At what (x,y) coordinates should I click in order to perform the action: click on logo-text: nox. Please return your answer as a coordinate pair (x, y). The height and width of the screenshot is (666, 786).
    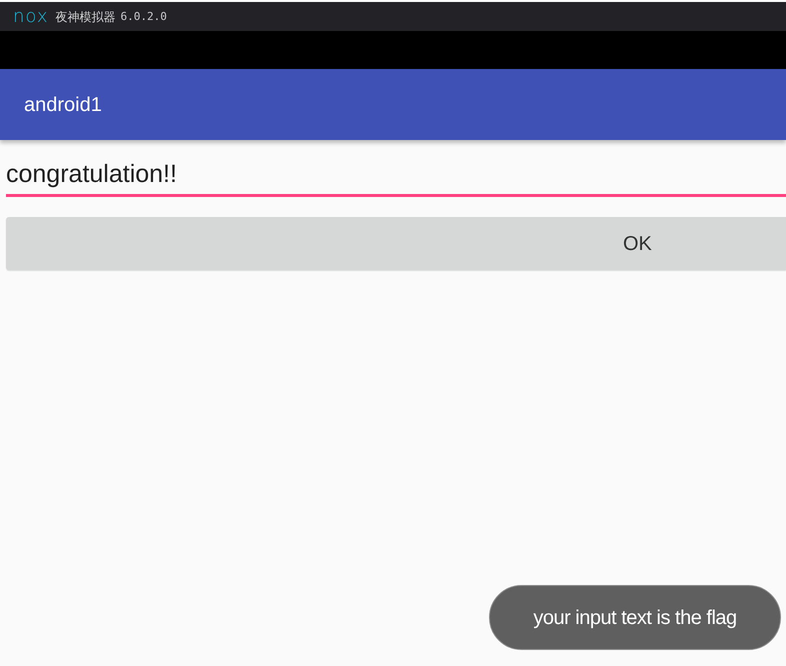
    Looking at the image, I should click on (31, 17).